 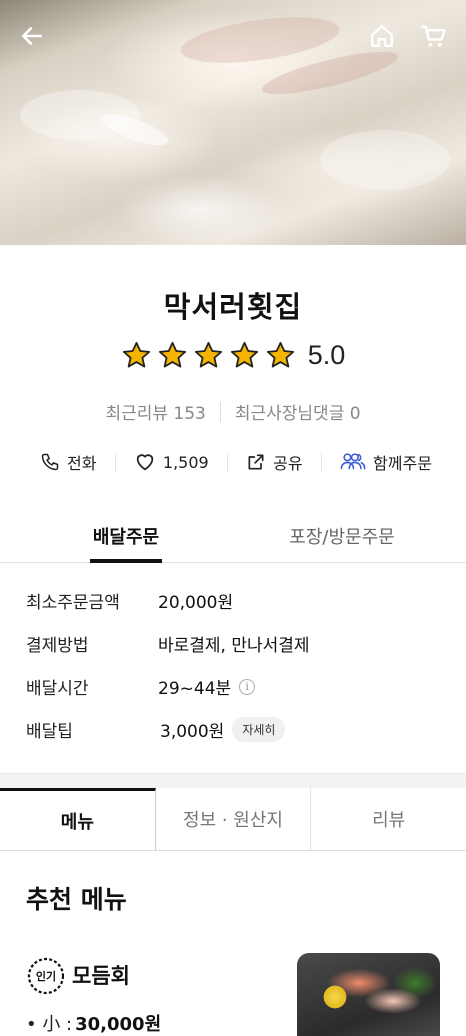 I want to click on like-button: 1,509, so click(x=171, y=462).